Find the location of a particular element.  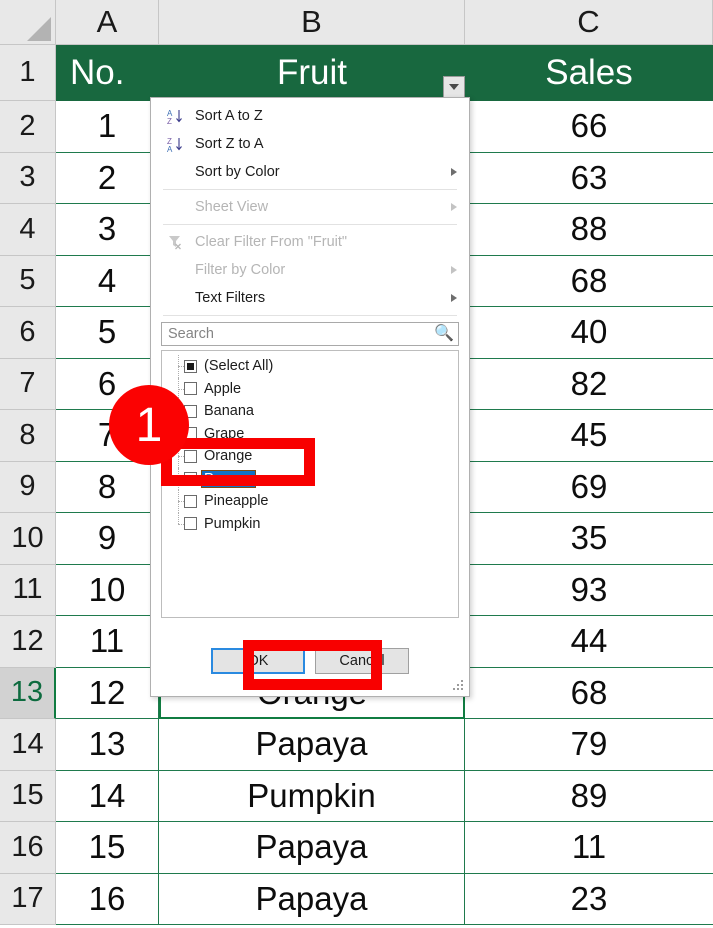

menu-item-label: Sheet View is located at coordinates (232, 207).